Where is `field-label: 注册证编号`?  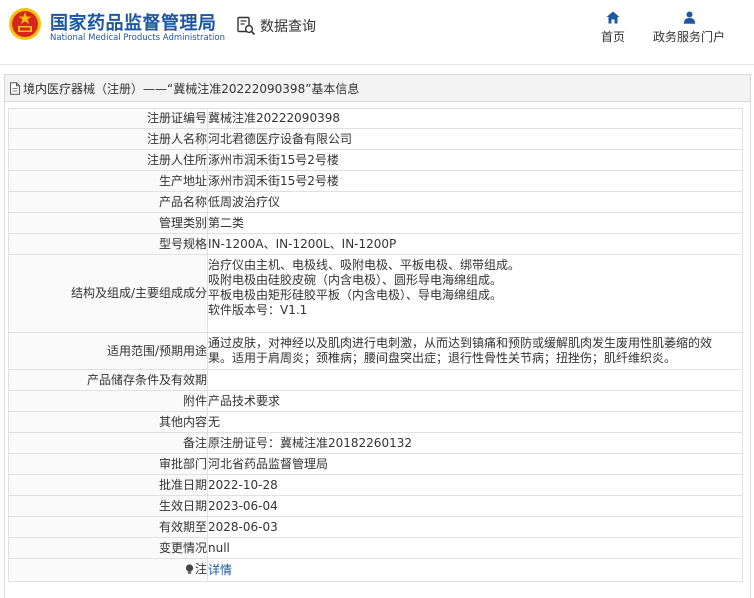 field-label: 注册证编号 is located at coordinates (108, 118).